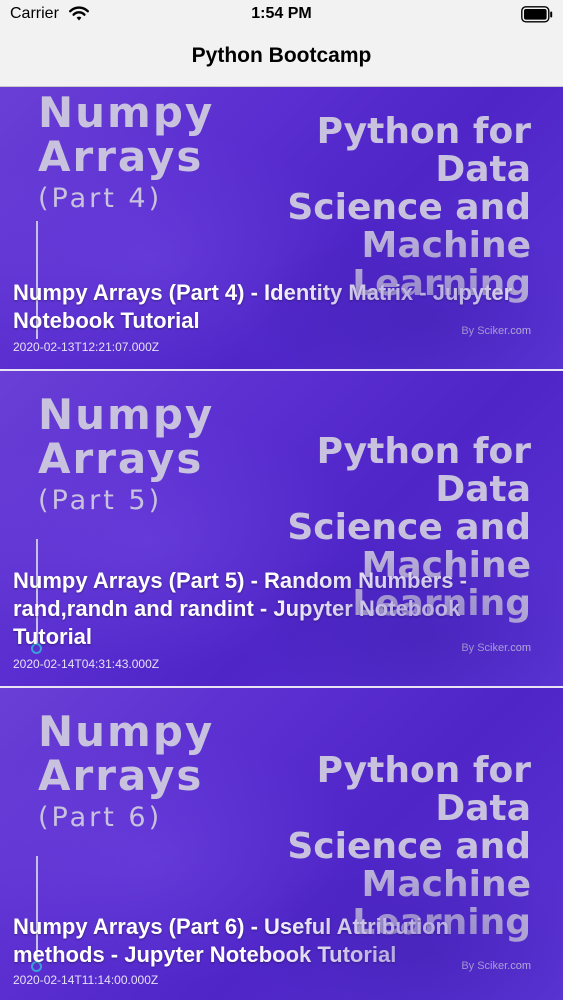 This screenshot has width=563, height=1000. What do you see at coordinates (126, 151) in the screenshot?
I see `thumbnail-topic: Numpy Arrays (Part 4)` at bounding box center [126, 151].